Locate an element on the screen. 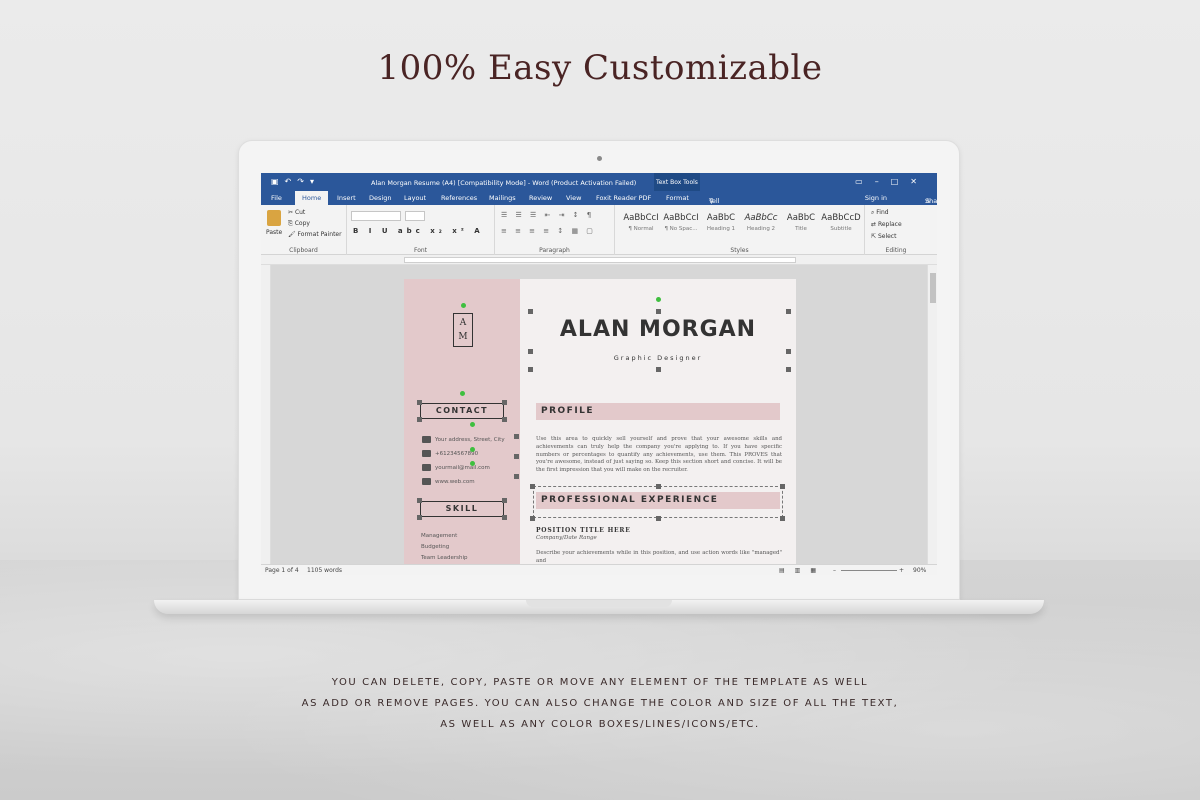  skill-item: Management is located at coordinates (439, 536).